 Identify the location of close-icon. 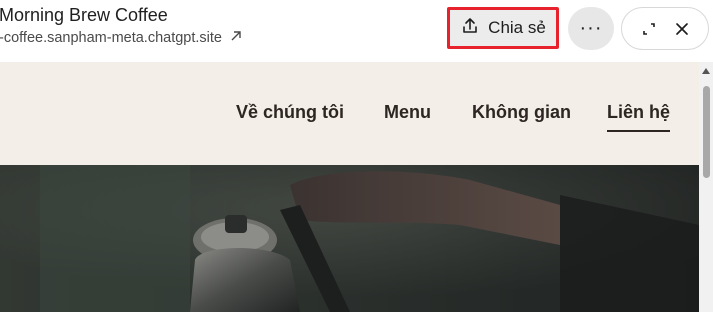
(682, 29).